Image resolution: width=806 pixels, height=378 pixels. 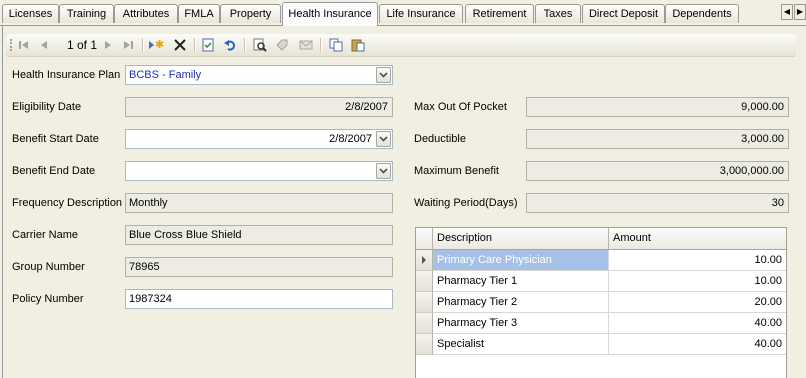 I want to click on carrier-name-label: Carrier Name, so click(x=45, y=235).